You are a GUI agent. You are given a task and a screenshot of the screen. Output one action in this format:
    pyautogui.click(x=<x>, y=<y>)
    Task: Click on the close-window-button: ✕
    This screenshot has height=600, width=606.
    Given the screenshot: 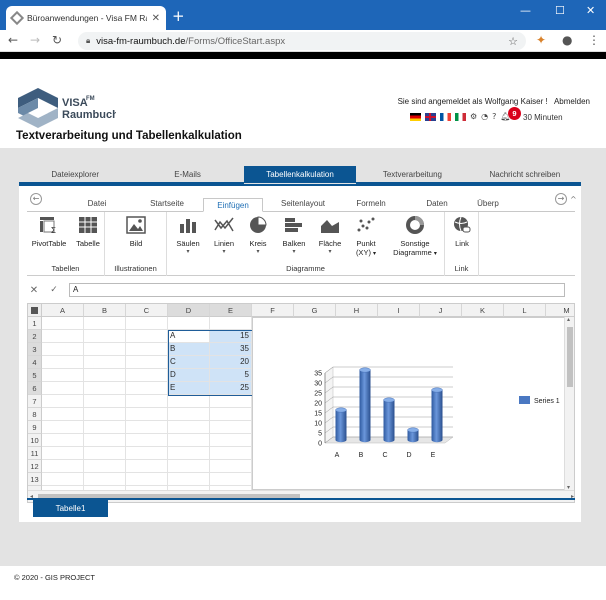 What is the action you would take?
    pyautogui.click(x=590, y=10)
    